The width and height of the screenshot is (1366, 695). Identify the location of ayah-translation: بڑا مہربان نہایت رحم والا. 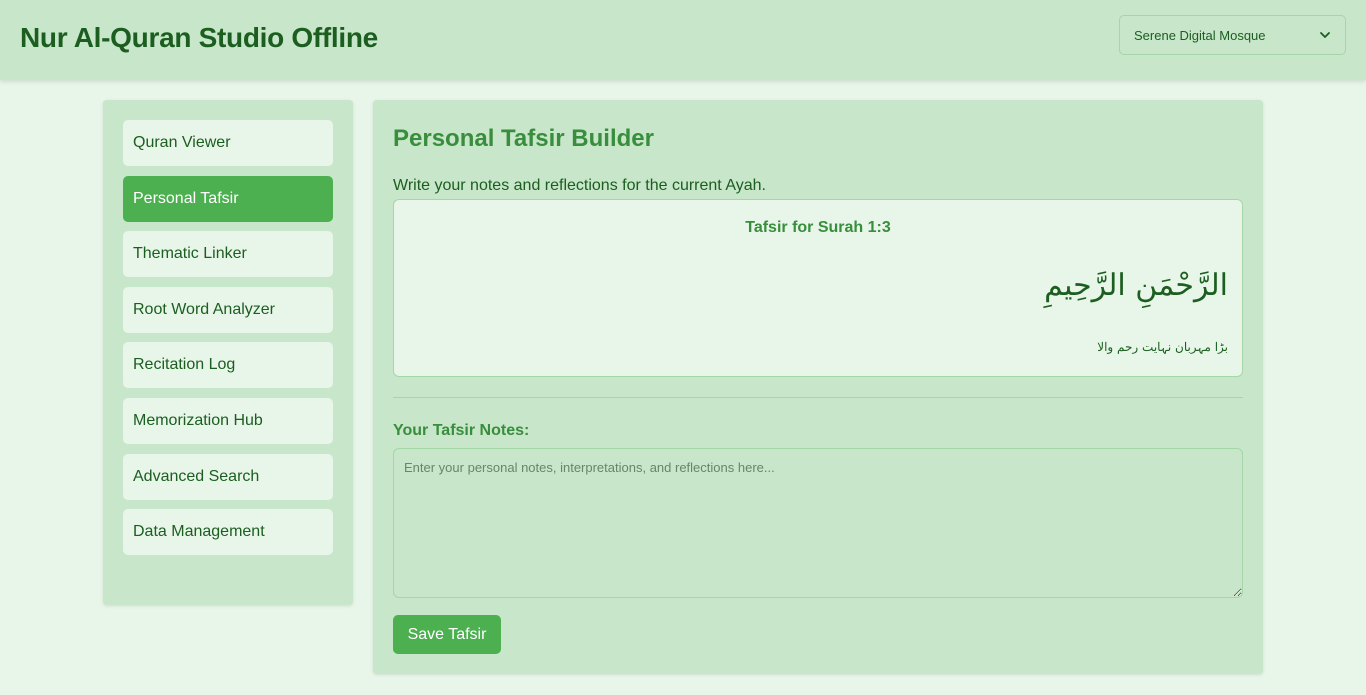
(1162, 347).